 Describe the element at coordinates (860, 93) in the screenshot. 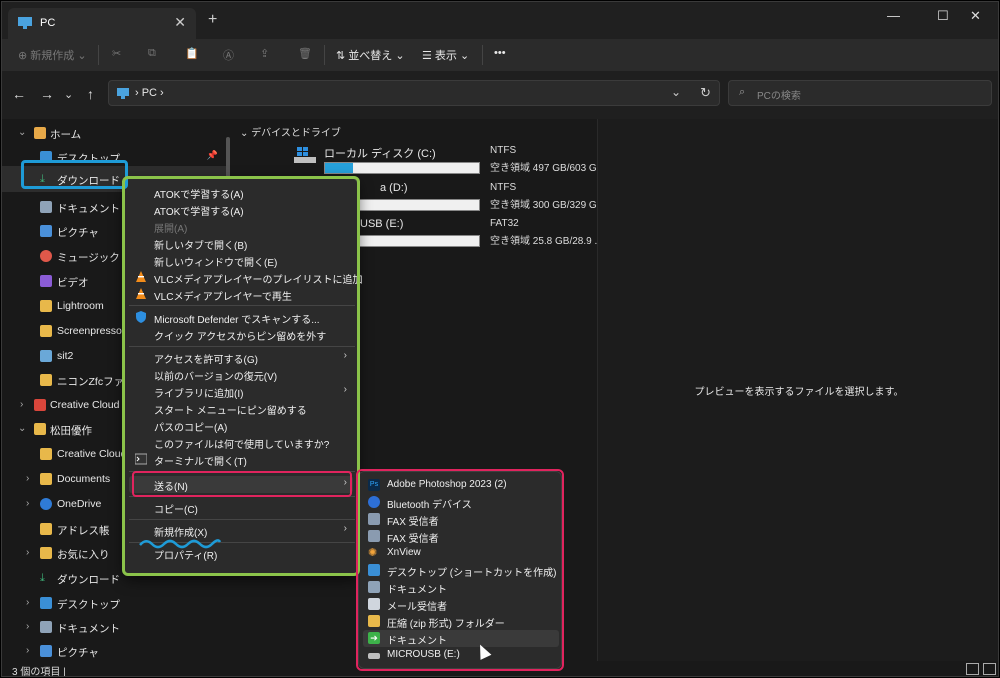

I see `search-box: ⌕ PCの検索` at that location.